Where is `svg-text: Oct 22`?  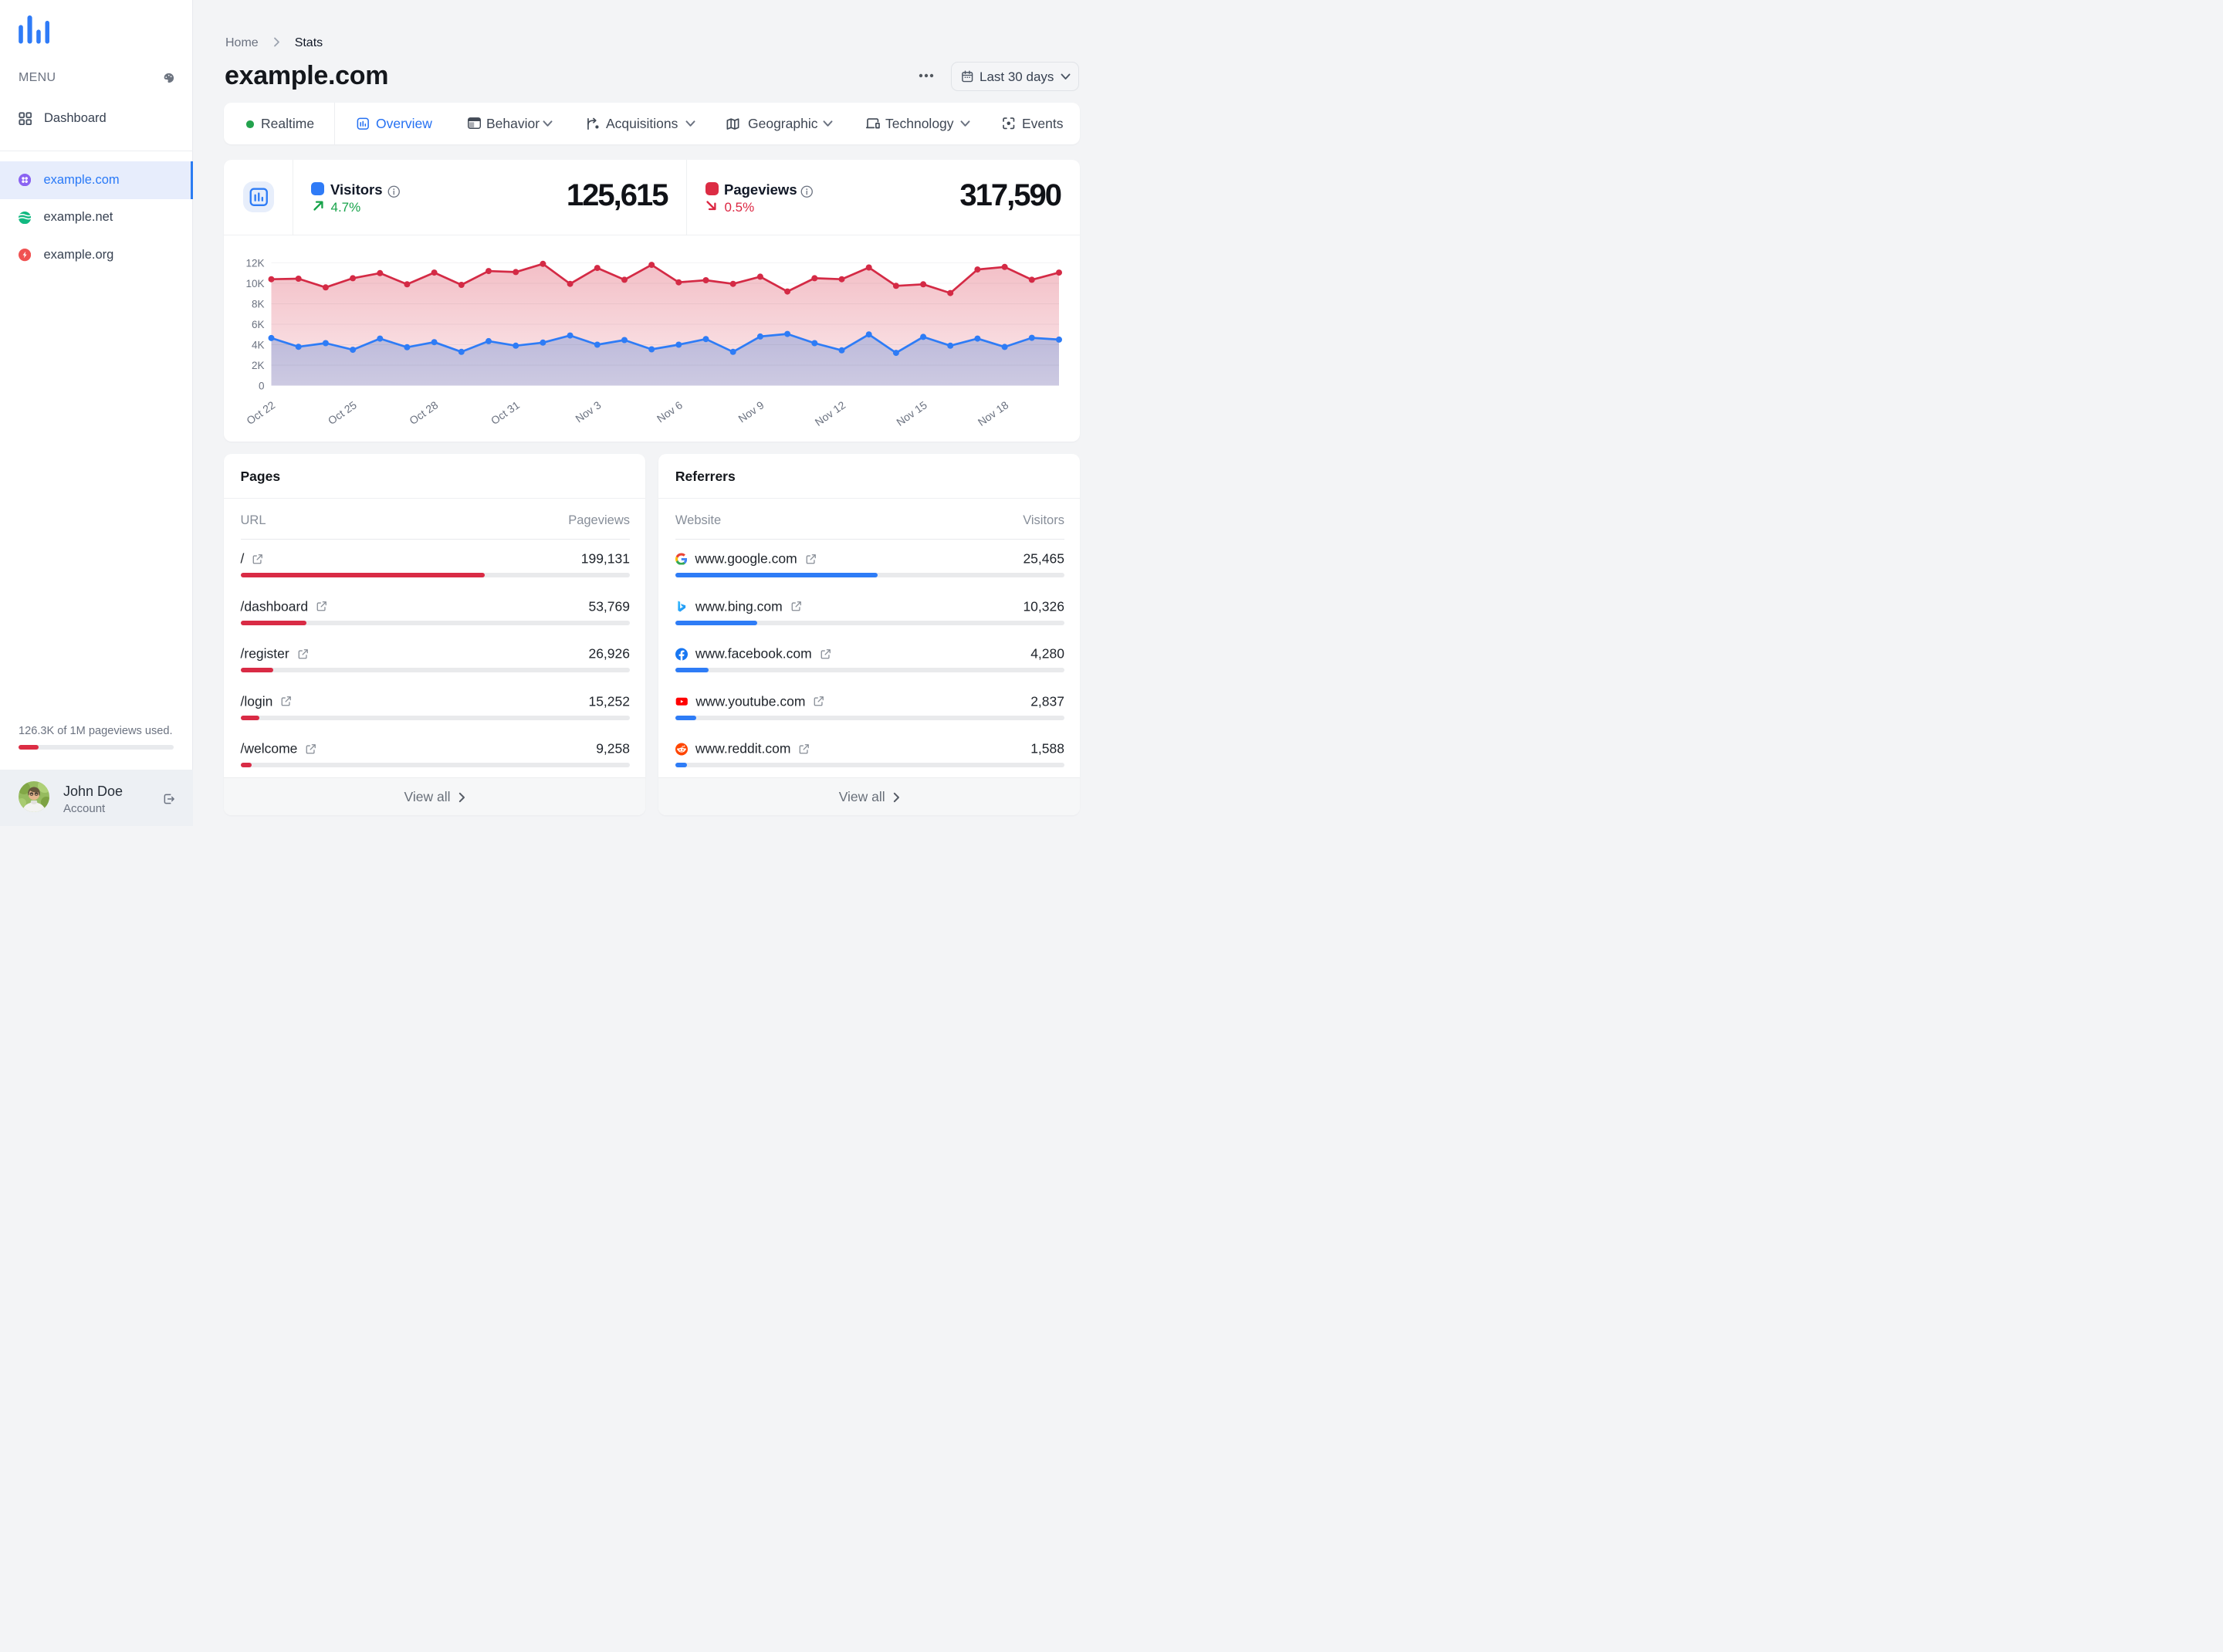
svg-text: Oct 22 is located at coordinates (260, 412).